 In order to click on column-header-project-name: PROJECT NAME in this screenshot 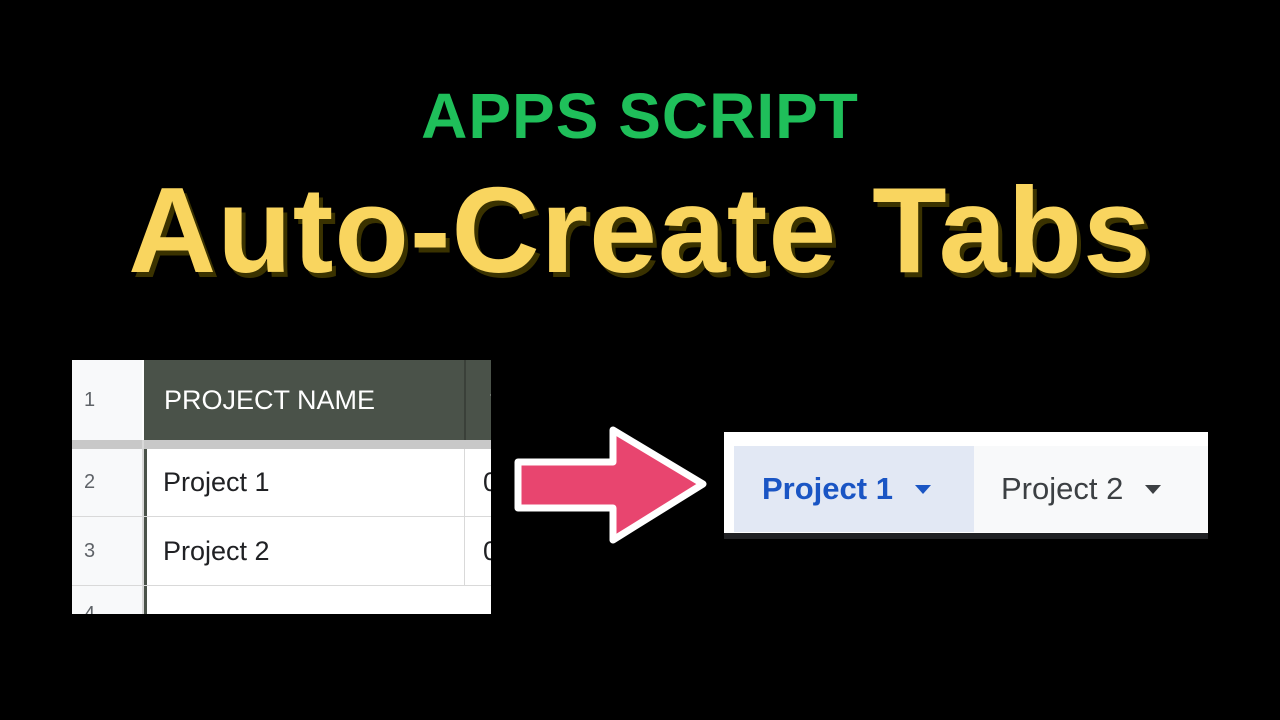, I will do `click(317, 400)`.